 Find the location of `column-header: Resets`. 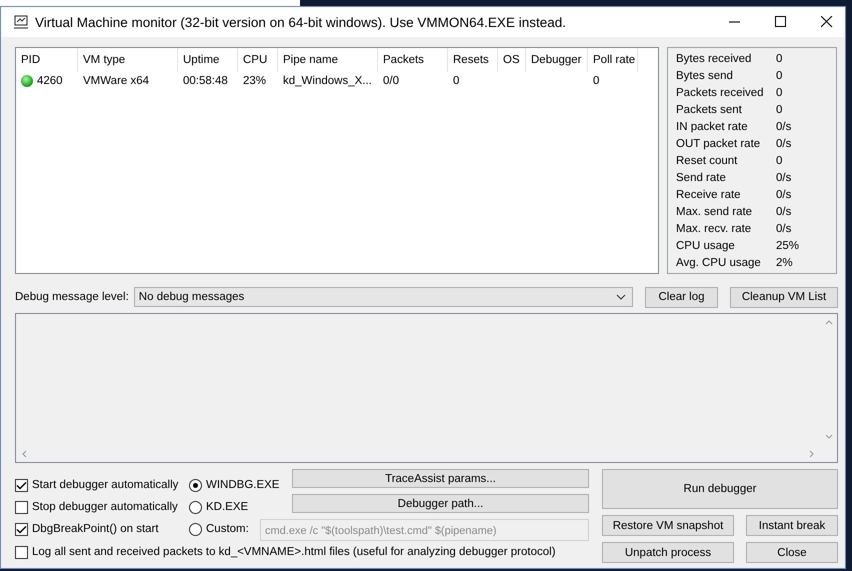

column-header: Resets is located at coordinates (473, 60).